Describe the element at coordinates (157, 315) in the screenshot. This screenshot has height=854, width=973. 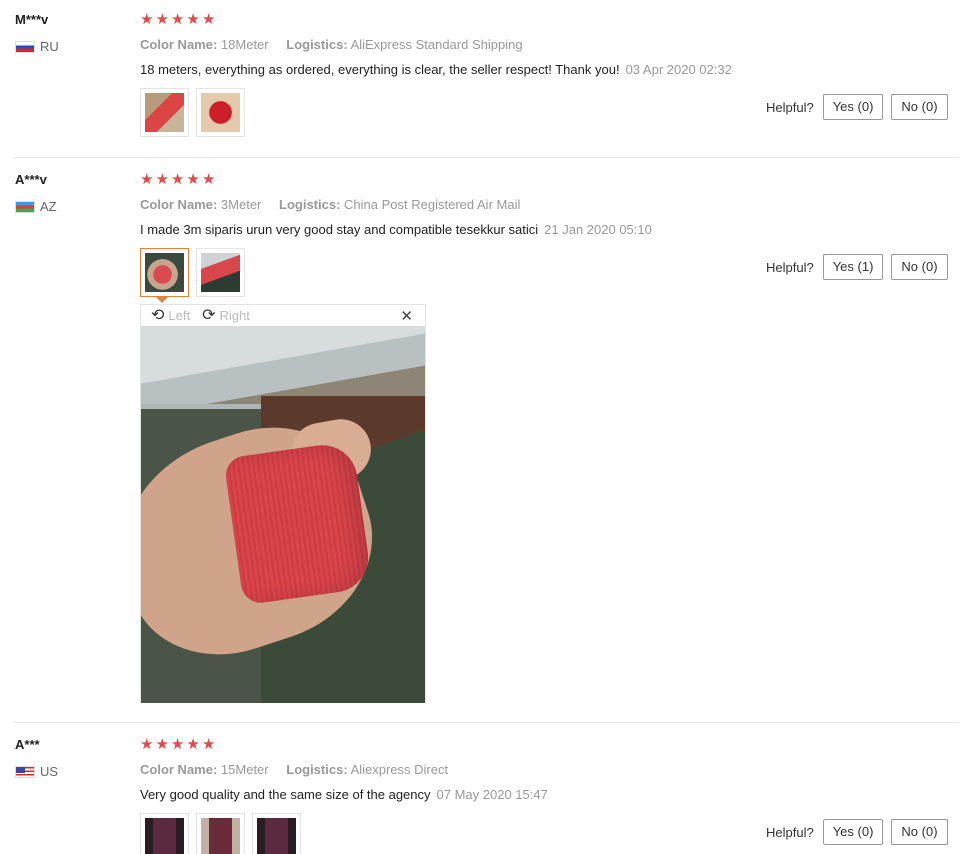
I see `rotate-left-icon: ⟲` at that location.